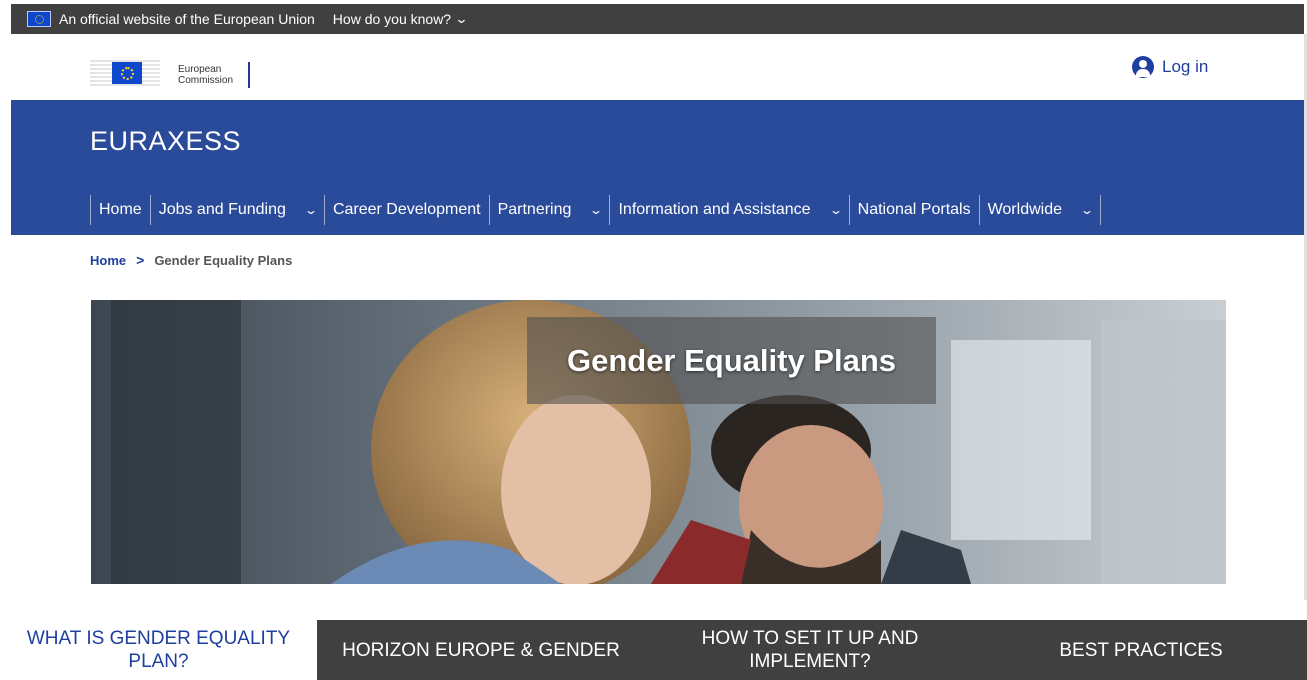  Describe the element at coordinates (108, 260) in the screenshot. I see `breadcrumb-home-link: Home` at that location.